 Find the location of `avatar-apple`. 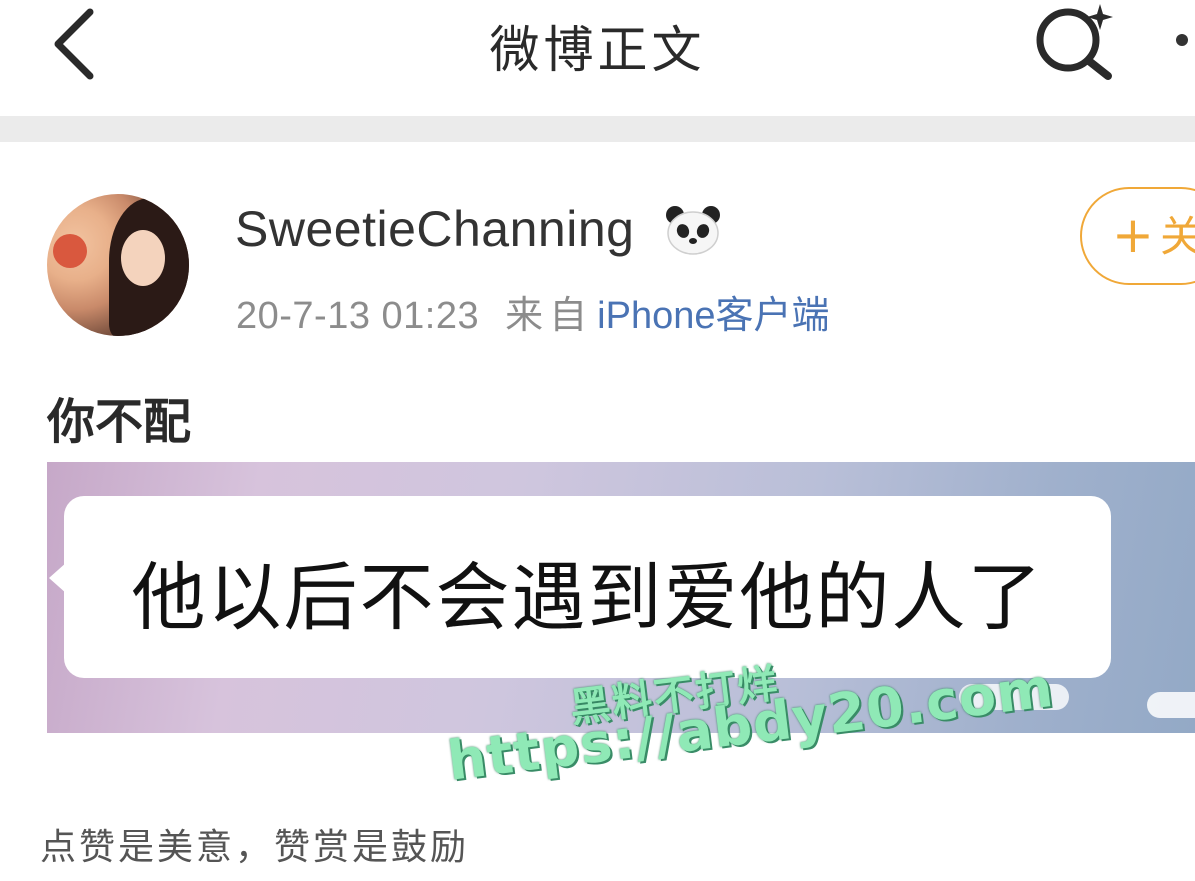

avatar-apple is located at coordinates (70, 251).